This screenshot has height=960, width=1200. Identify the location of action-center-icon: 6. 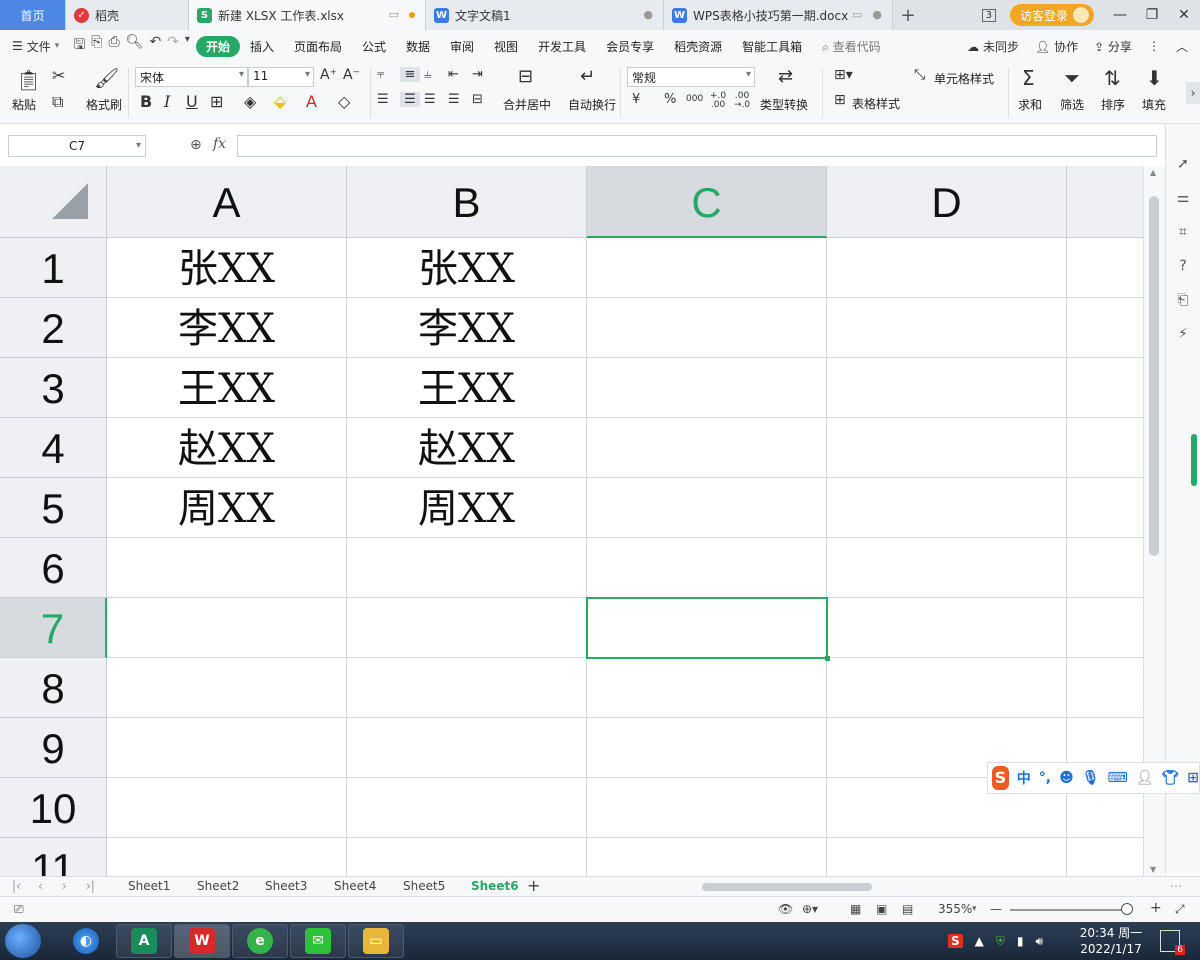
(1172, 942).